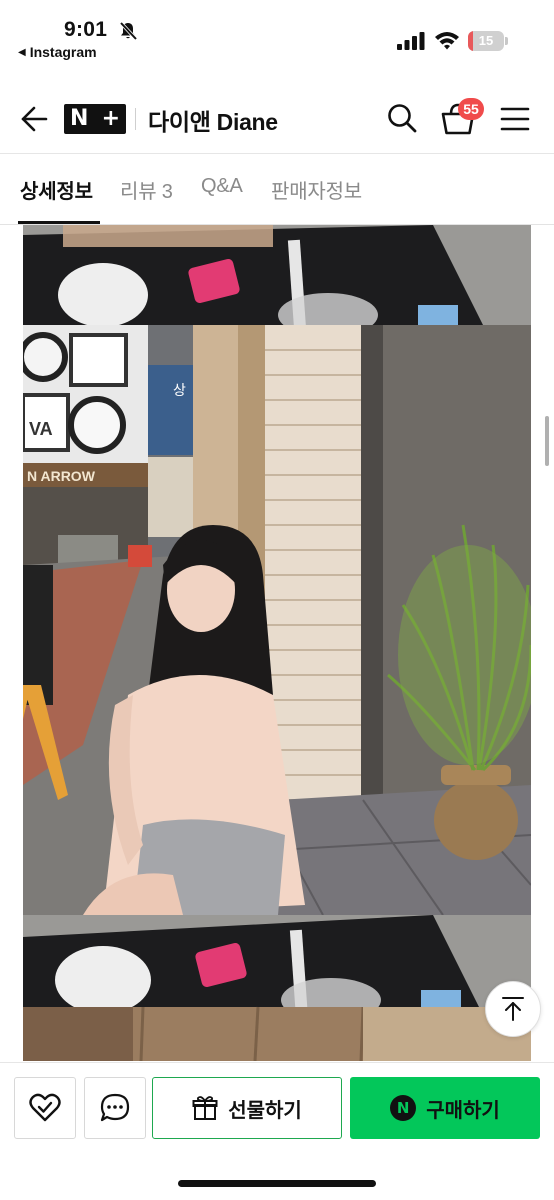 The width and height of the screenshot is (554, 1200). Describe the element at coordinates (411, 41) in the screenshot. I see `signal-icon` at that location.